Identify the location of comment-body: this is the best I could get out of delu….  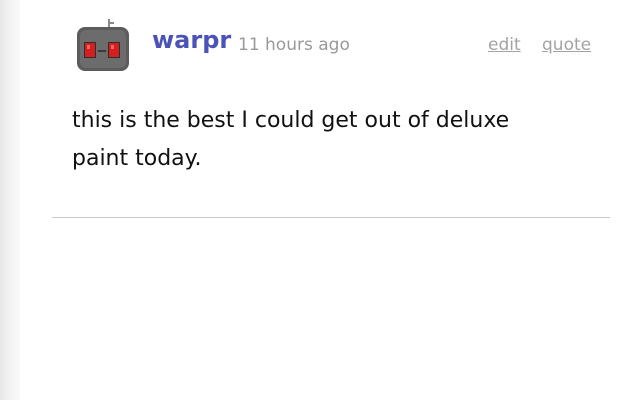
(291, 139).